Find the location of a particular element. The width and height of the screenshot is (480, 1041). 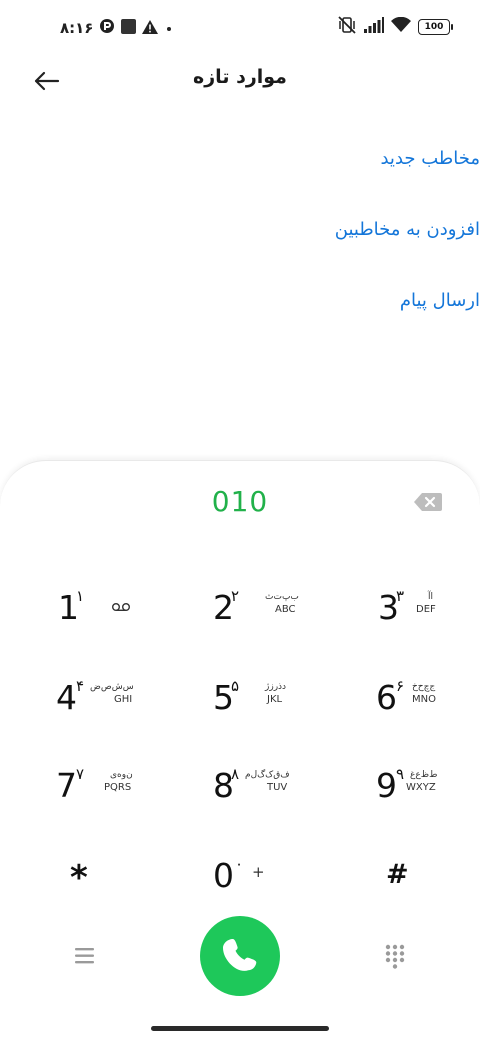

key-digit-fa: ۶ is located at coordinates (400, 686).